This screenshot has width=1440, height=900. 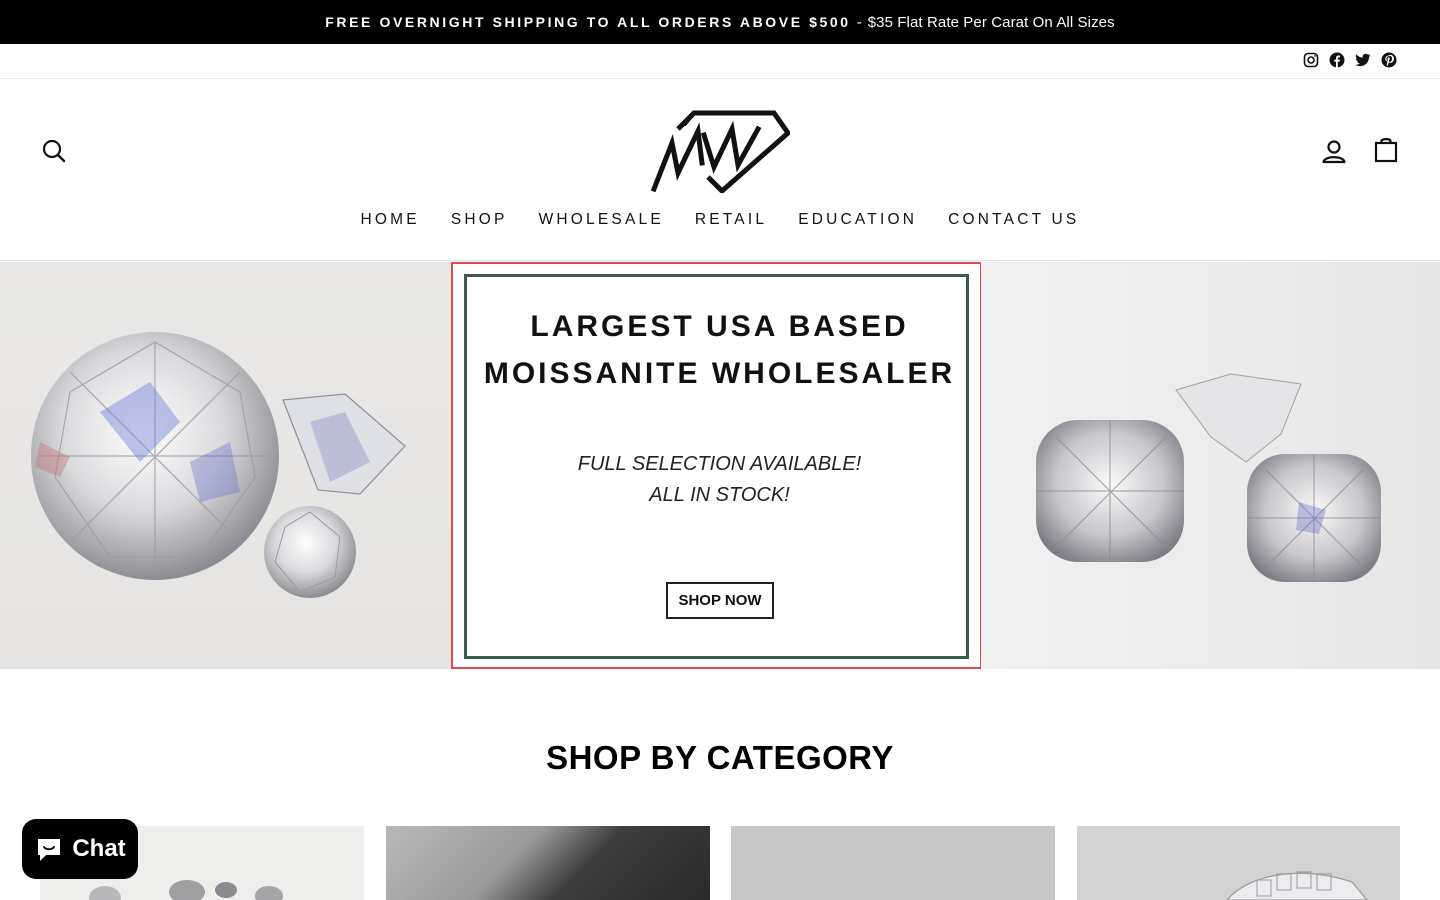 I want to click on search-button, so click(x=54, y=151).